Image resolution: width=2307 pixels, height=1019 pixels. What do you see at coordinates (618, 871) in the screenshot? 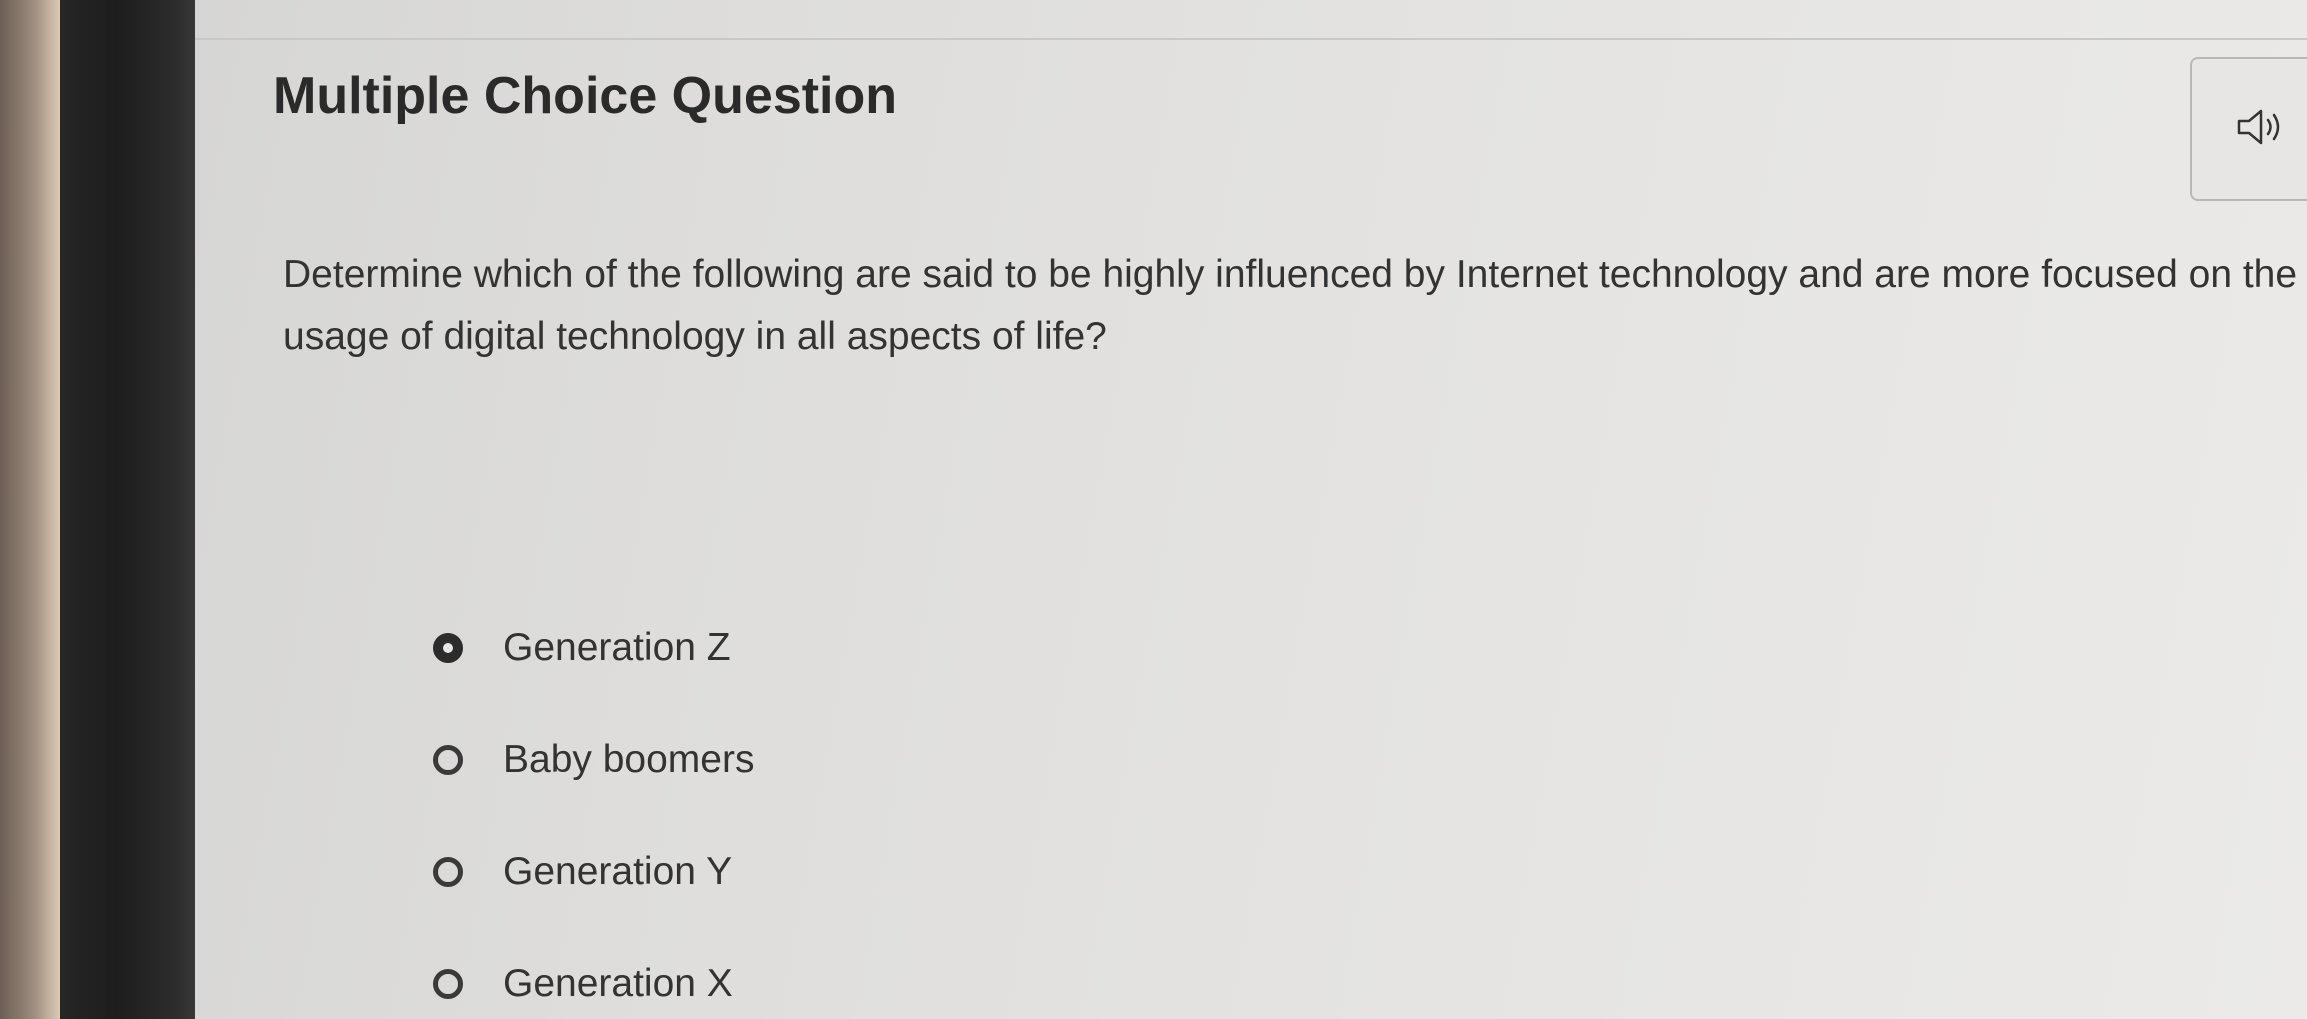
I see `option-label: Generation Y` at bounding box center [618, 871].